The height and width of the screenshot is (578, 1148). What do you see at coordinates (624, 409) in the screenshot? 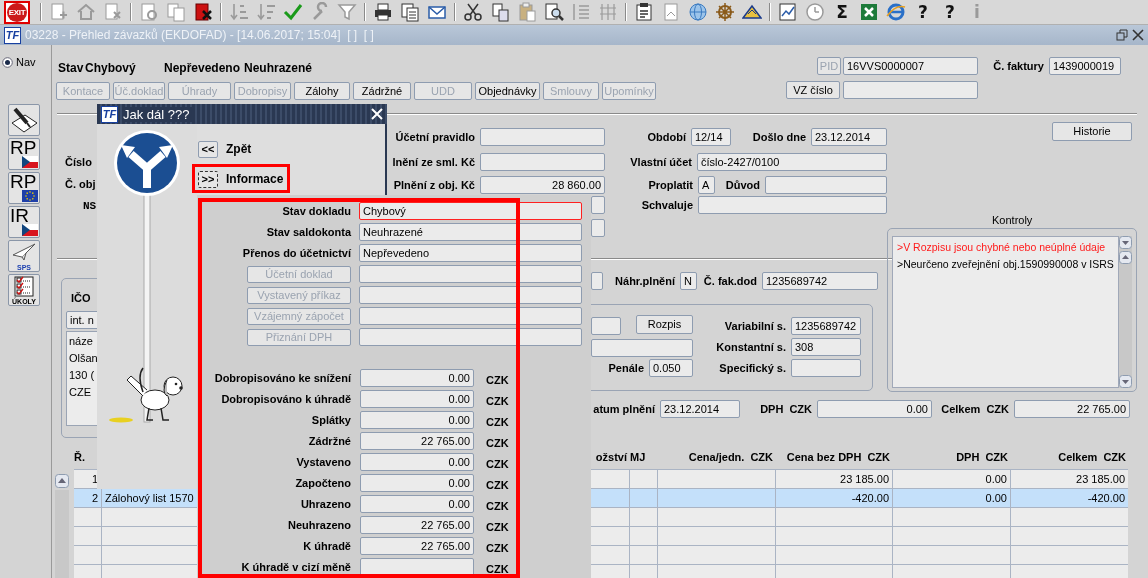
I see `field-label: atum plnění` at bounding box center [624, 409].